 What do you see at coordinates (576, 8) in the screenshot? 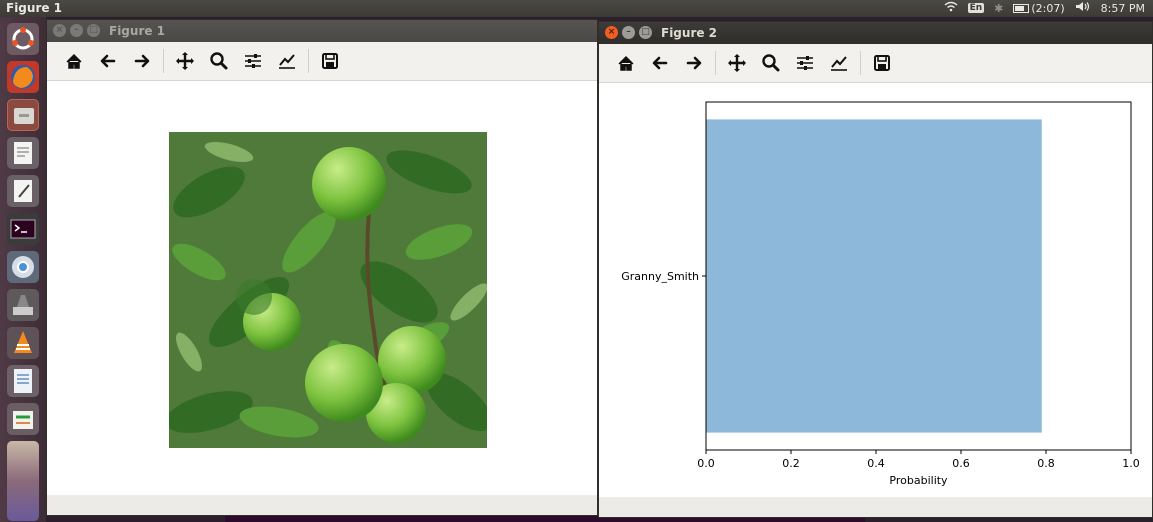
I see `top-panel: Figure 1 En ✱ (2:07) 8:57 PM` at bounding box center [576, 8].